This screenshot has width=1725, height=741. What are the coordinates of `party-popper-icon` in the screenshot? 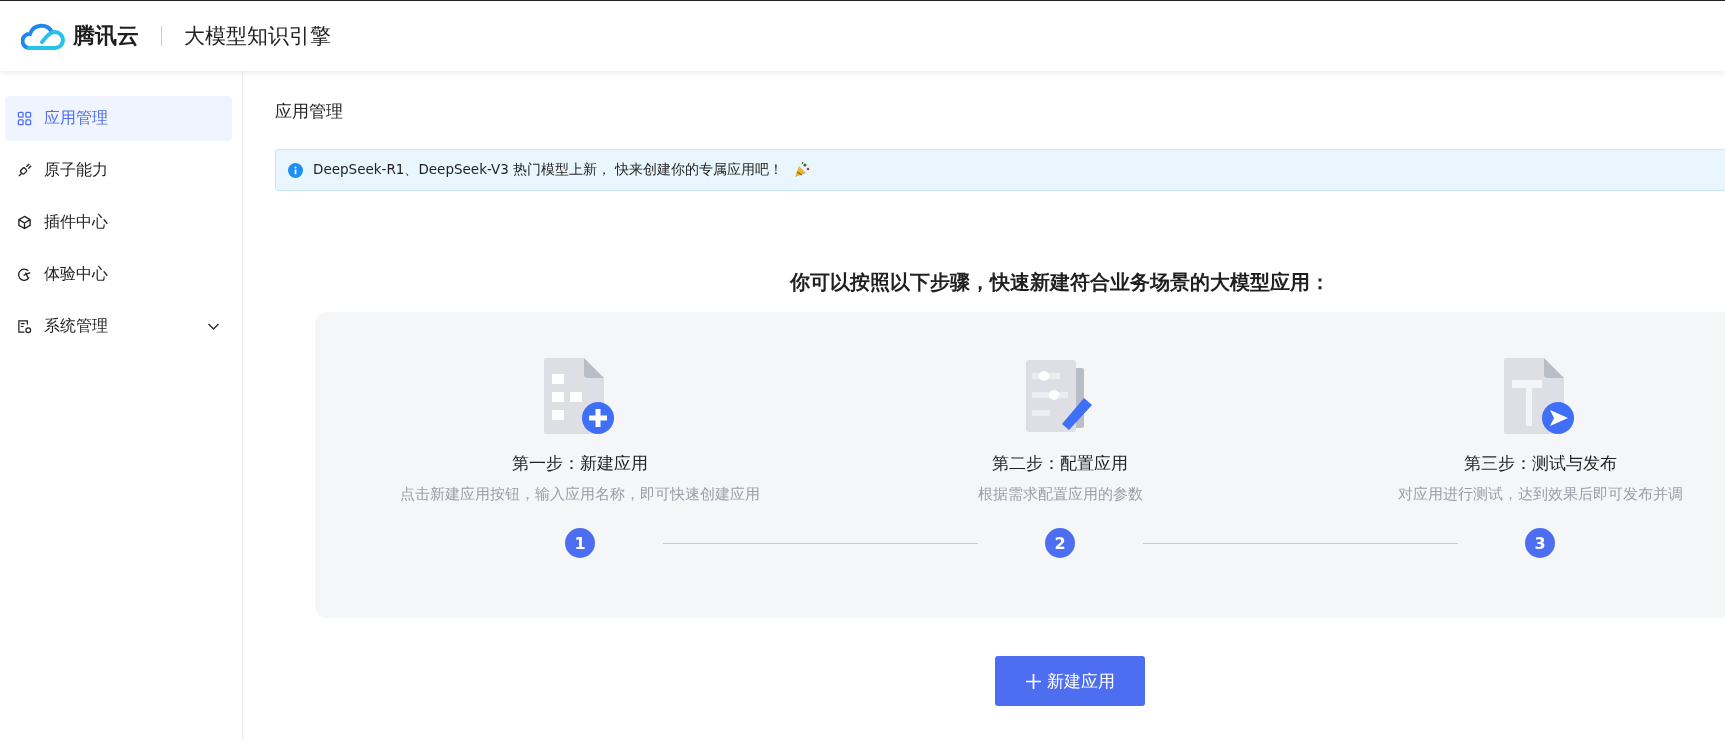 It's located at (802, 170).